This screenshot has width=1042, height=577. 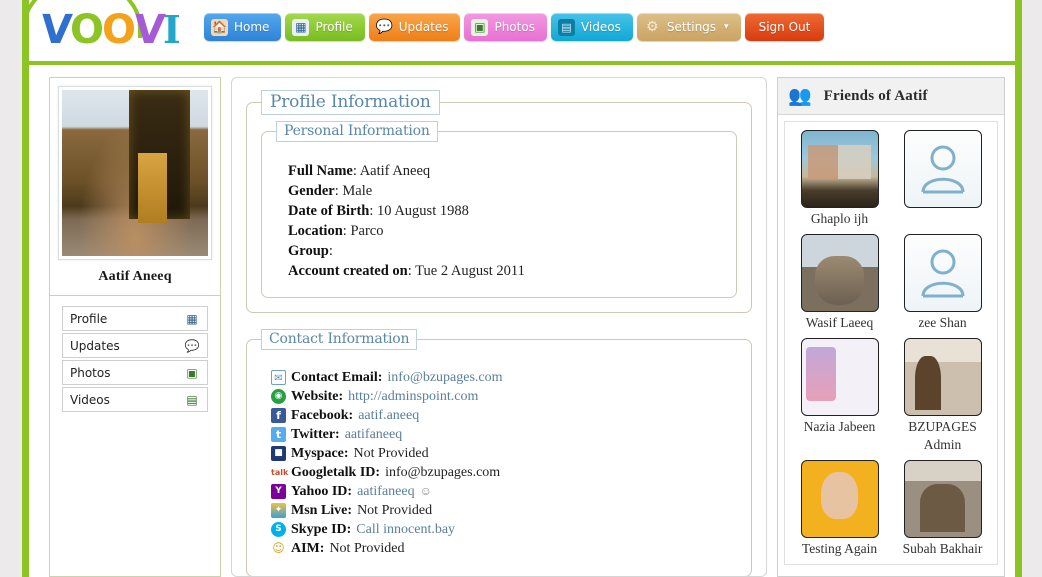 What do you see at coordinates (942, 436) in the screenshot?
I see `friend-name: BZUPAGES Admin` at bounding box center [942, 436].